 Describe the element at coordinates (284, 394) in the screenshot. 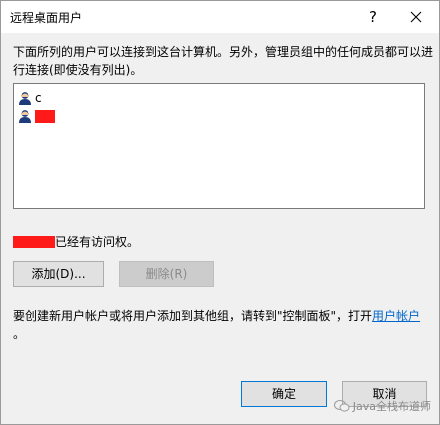

I see `ok-button: 确定` at that location.